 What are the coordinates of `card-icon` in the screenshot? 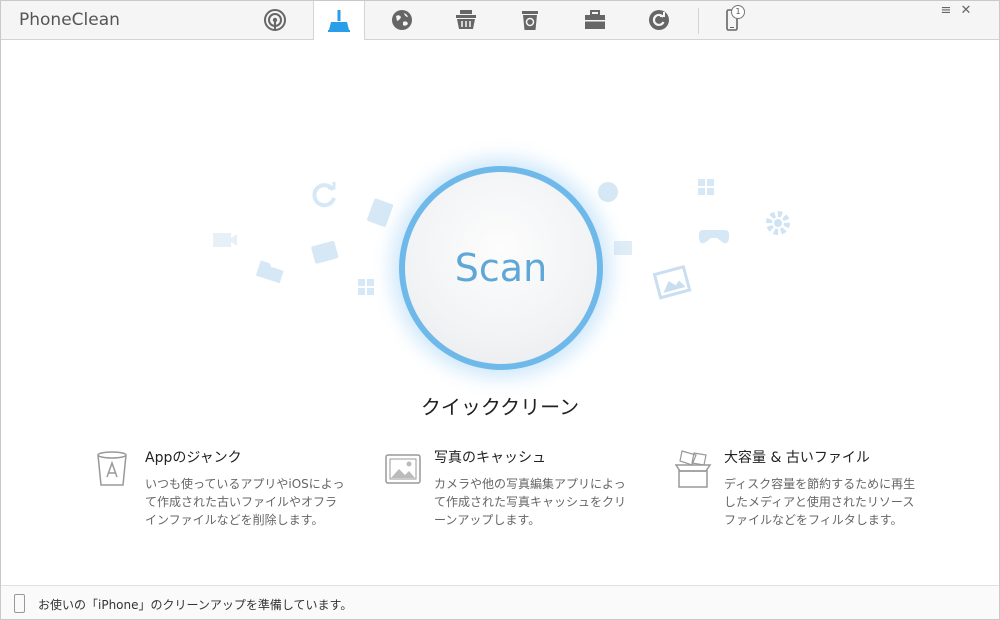 It's located at (326, 253).